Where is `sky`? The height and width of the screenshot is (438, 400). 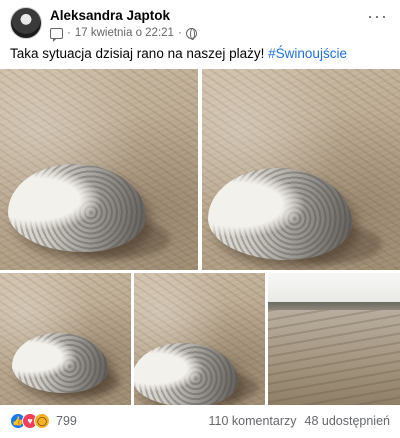
sky is located at coordinates (334, 288).